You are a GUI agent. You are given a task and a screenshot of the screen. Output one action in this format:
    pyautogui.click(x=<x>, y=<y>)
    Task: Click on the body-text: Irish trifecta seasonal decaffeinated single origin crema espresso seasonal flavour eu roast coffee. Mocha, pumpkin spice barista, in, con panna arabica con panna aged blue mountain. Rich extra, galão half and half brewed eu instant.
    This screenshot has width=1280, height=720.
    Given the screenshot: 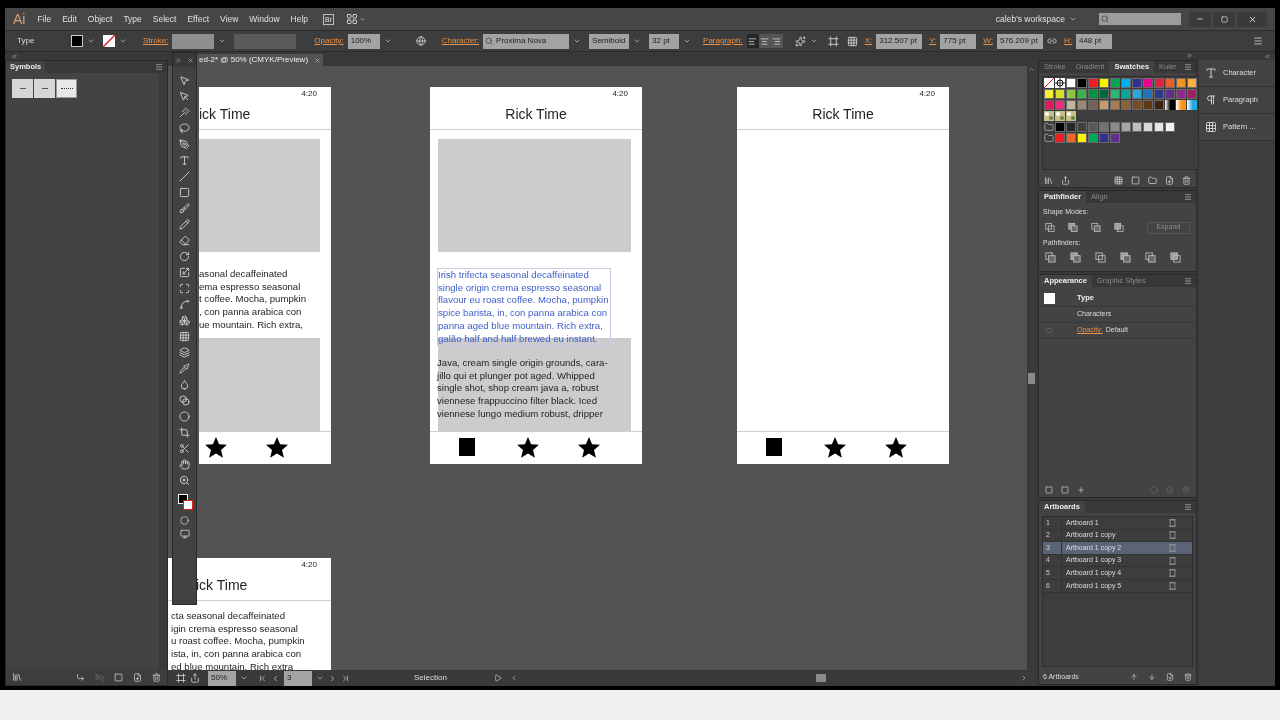 What is the action you would take?
    pyautogui.click(x=524, y=307)
    